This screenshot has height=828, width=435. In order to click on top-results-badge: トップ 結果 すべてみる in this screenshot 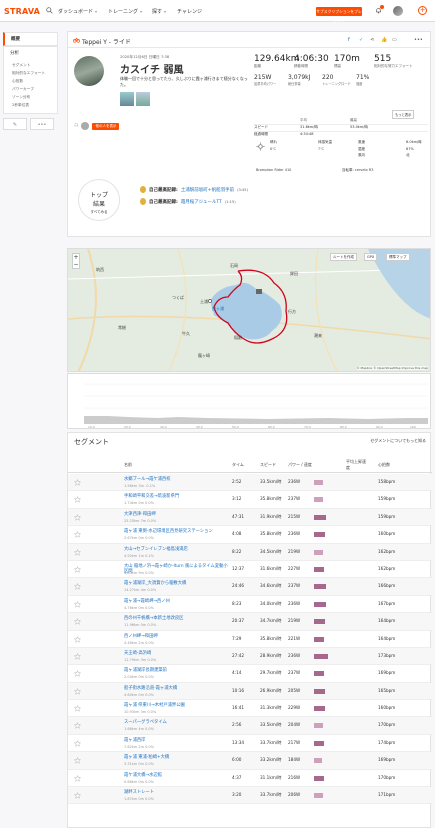, I will do `click(99, 200)`.